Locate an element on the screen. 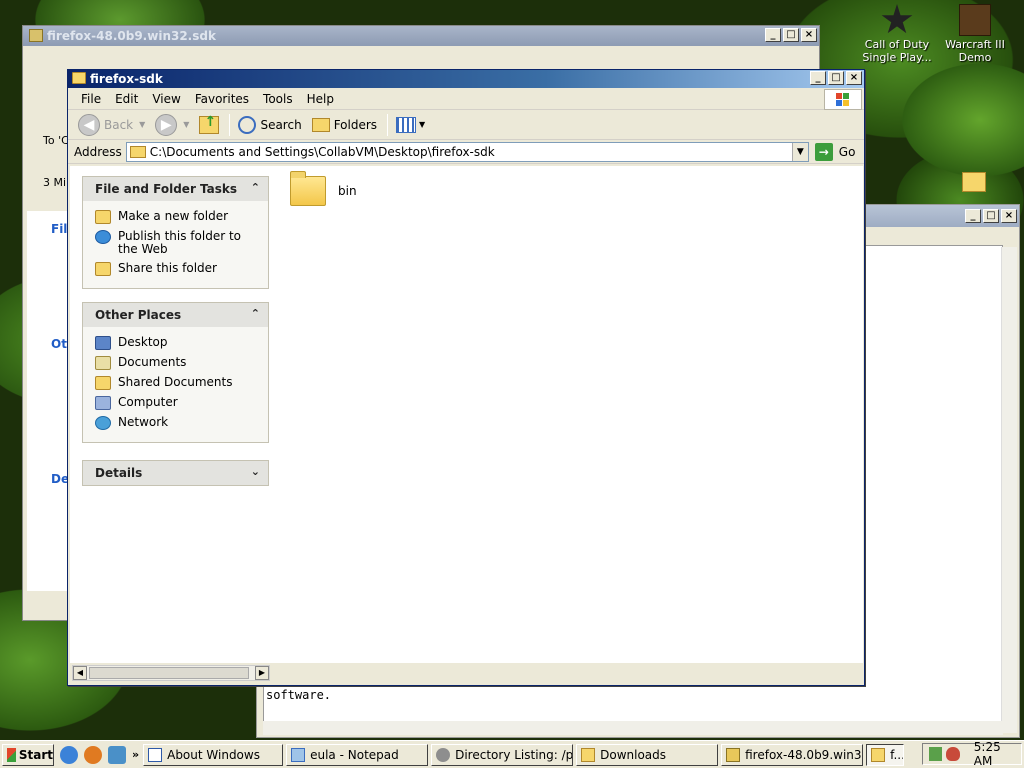 The image size is (1024, 768). folders-button: Folders is located at coordinates (344, 125).